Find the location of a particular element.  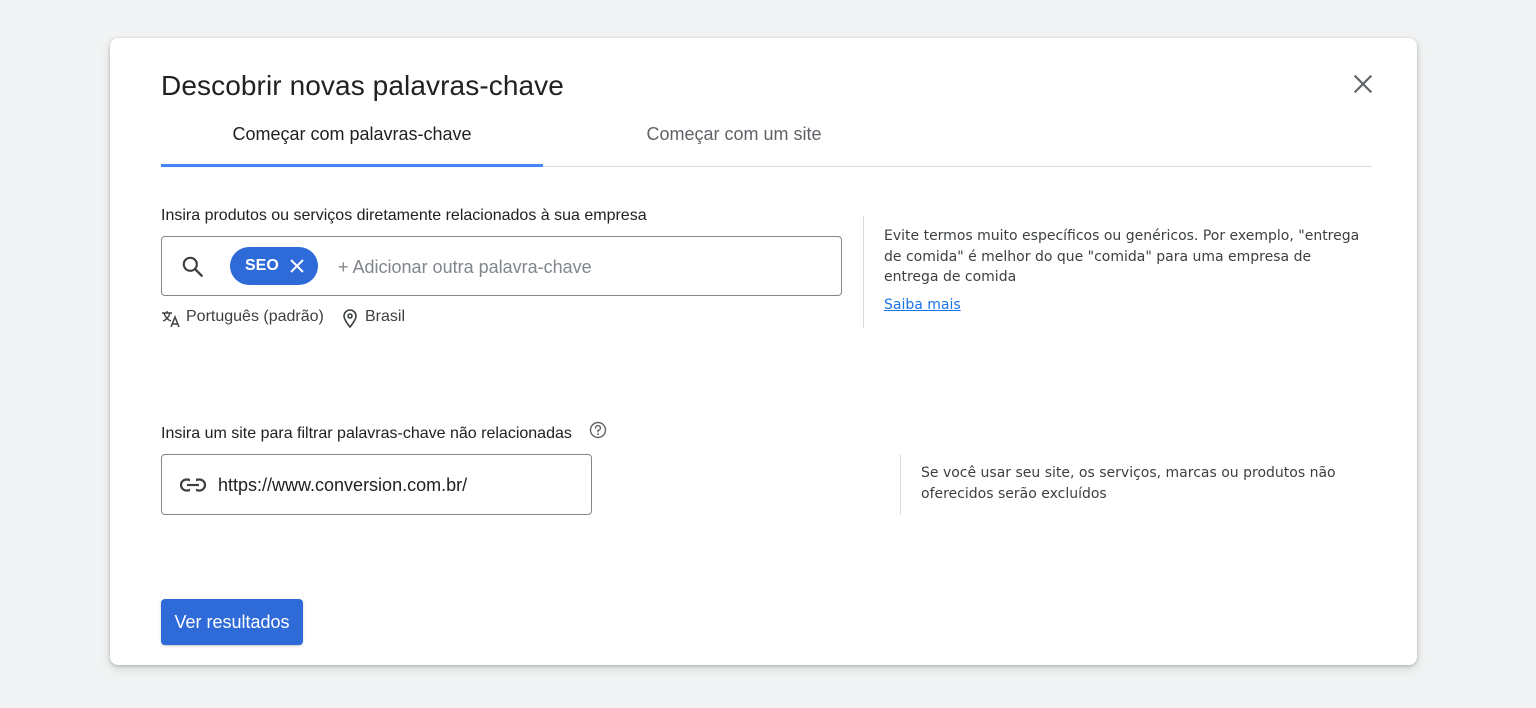

tab-start-with-site: Começar com um site is located at coordinates (734, 140).